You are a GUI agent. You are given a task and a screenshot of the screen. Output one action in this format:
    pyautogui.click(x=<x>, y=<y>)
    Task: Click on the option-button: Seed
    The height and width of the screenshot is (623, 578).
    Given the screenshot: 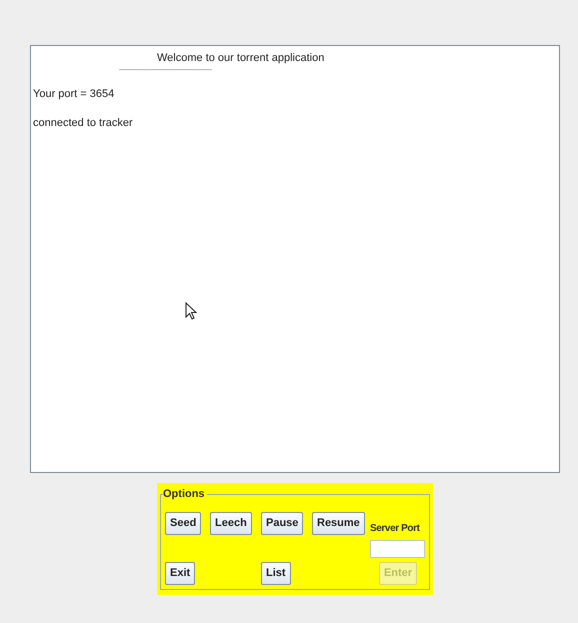 What is the action you would take?
    pyautogui.click(x=183, y=523)
    